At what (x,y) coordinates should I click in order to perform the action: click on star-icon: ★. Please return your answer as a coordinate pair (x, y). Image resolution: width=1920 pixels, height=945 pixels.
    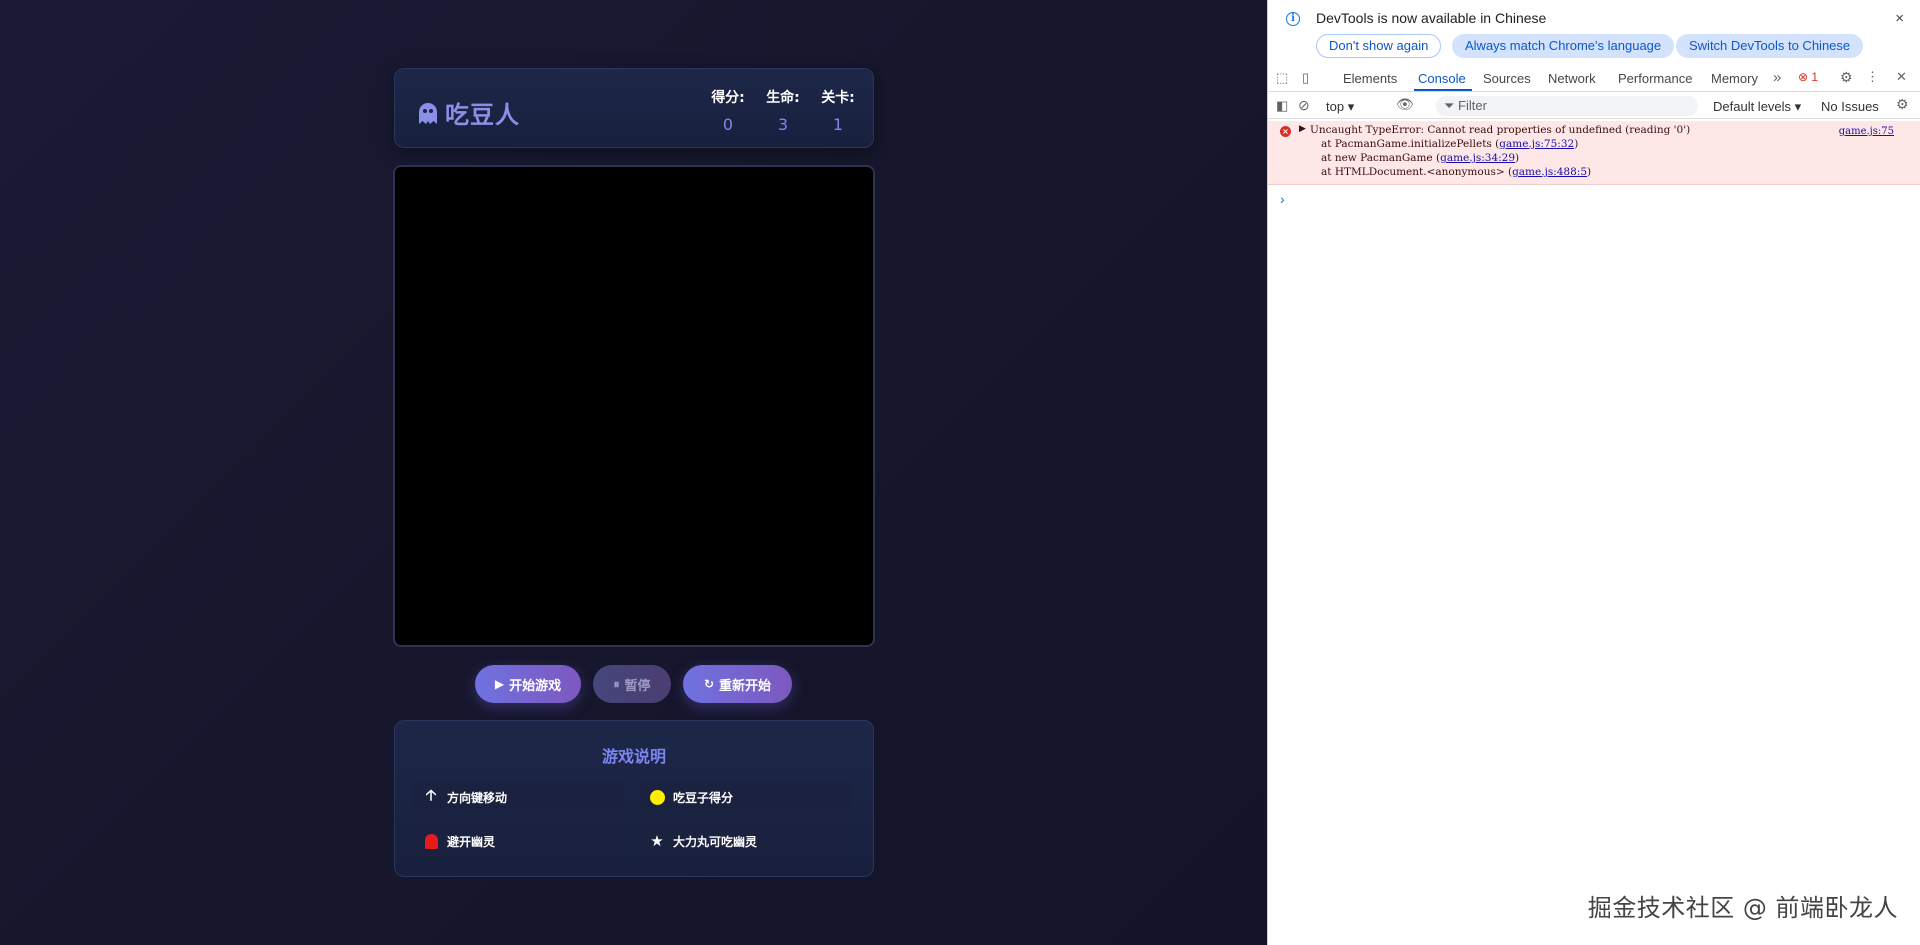
    Looking at the image, I should click on (657, 841).